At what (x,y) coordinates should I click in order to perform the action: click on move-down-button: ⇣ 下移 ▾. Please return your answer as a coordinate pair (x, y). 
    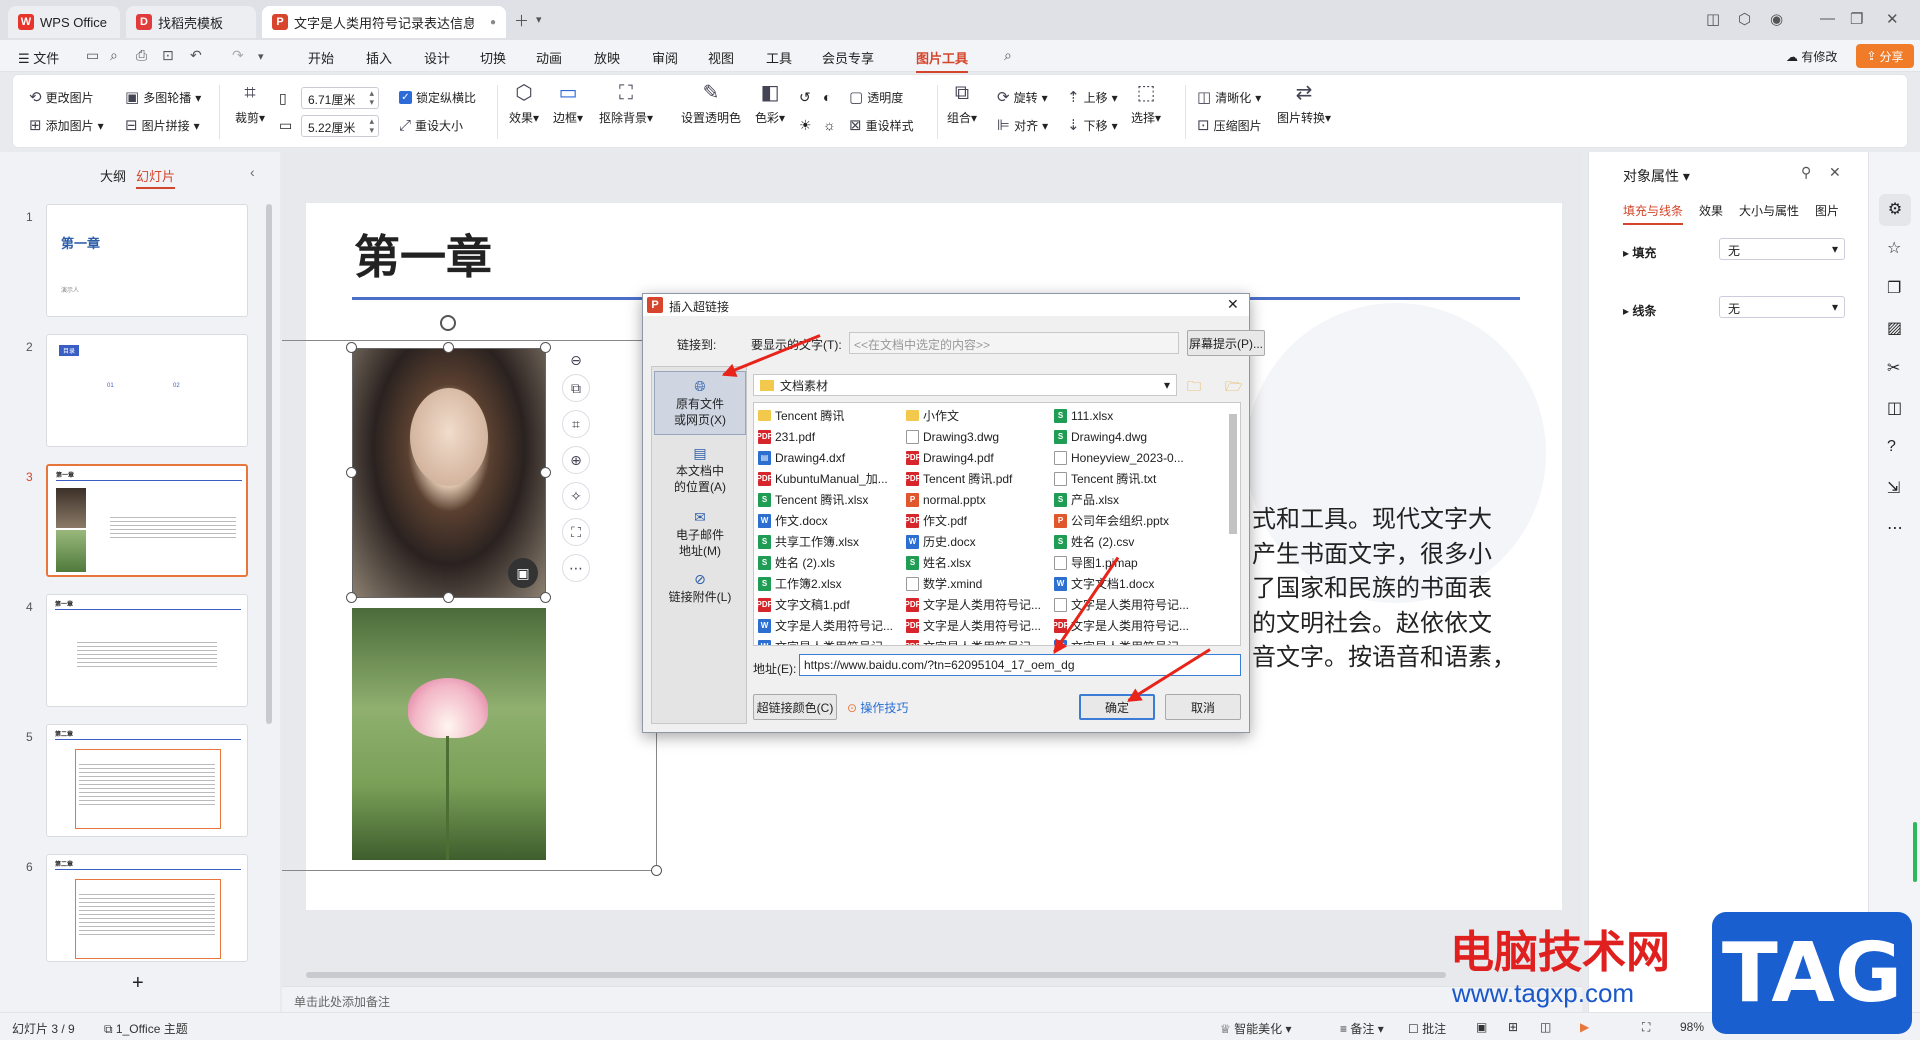
    Looking at the image, I should click on (1092, 125).